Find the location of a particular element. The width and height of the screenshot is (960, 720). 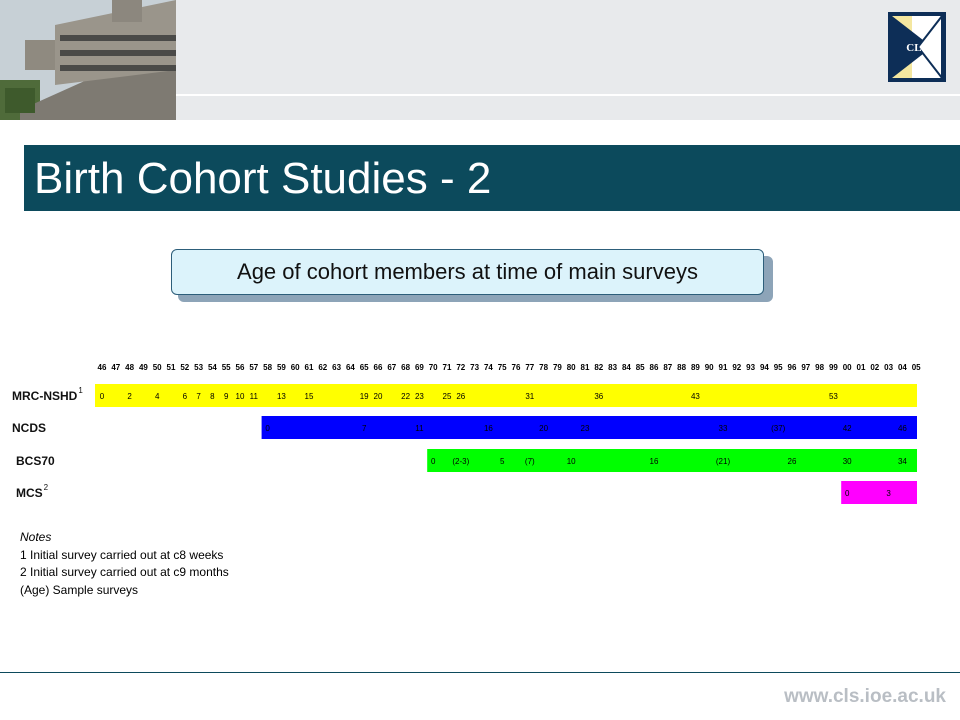

cohort-name-superscript: 1 is located at coordinates (80, 390).